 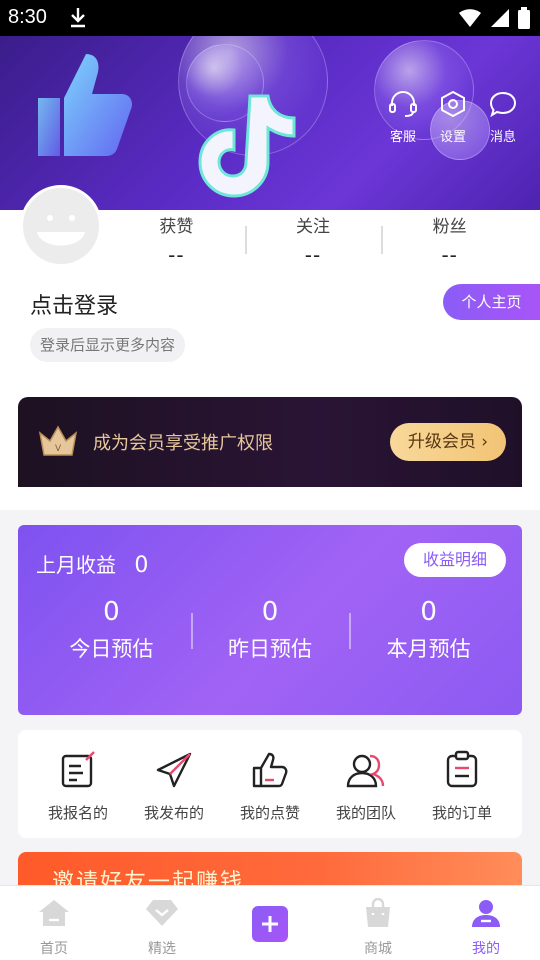 I want to click on download-icon, so click(x=78, y=19).